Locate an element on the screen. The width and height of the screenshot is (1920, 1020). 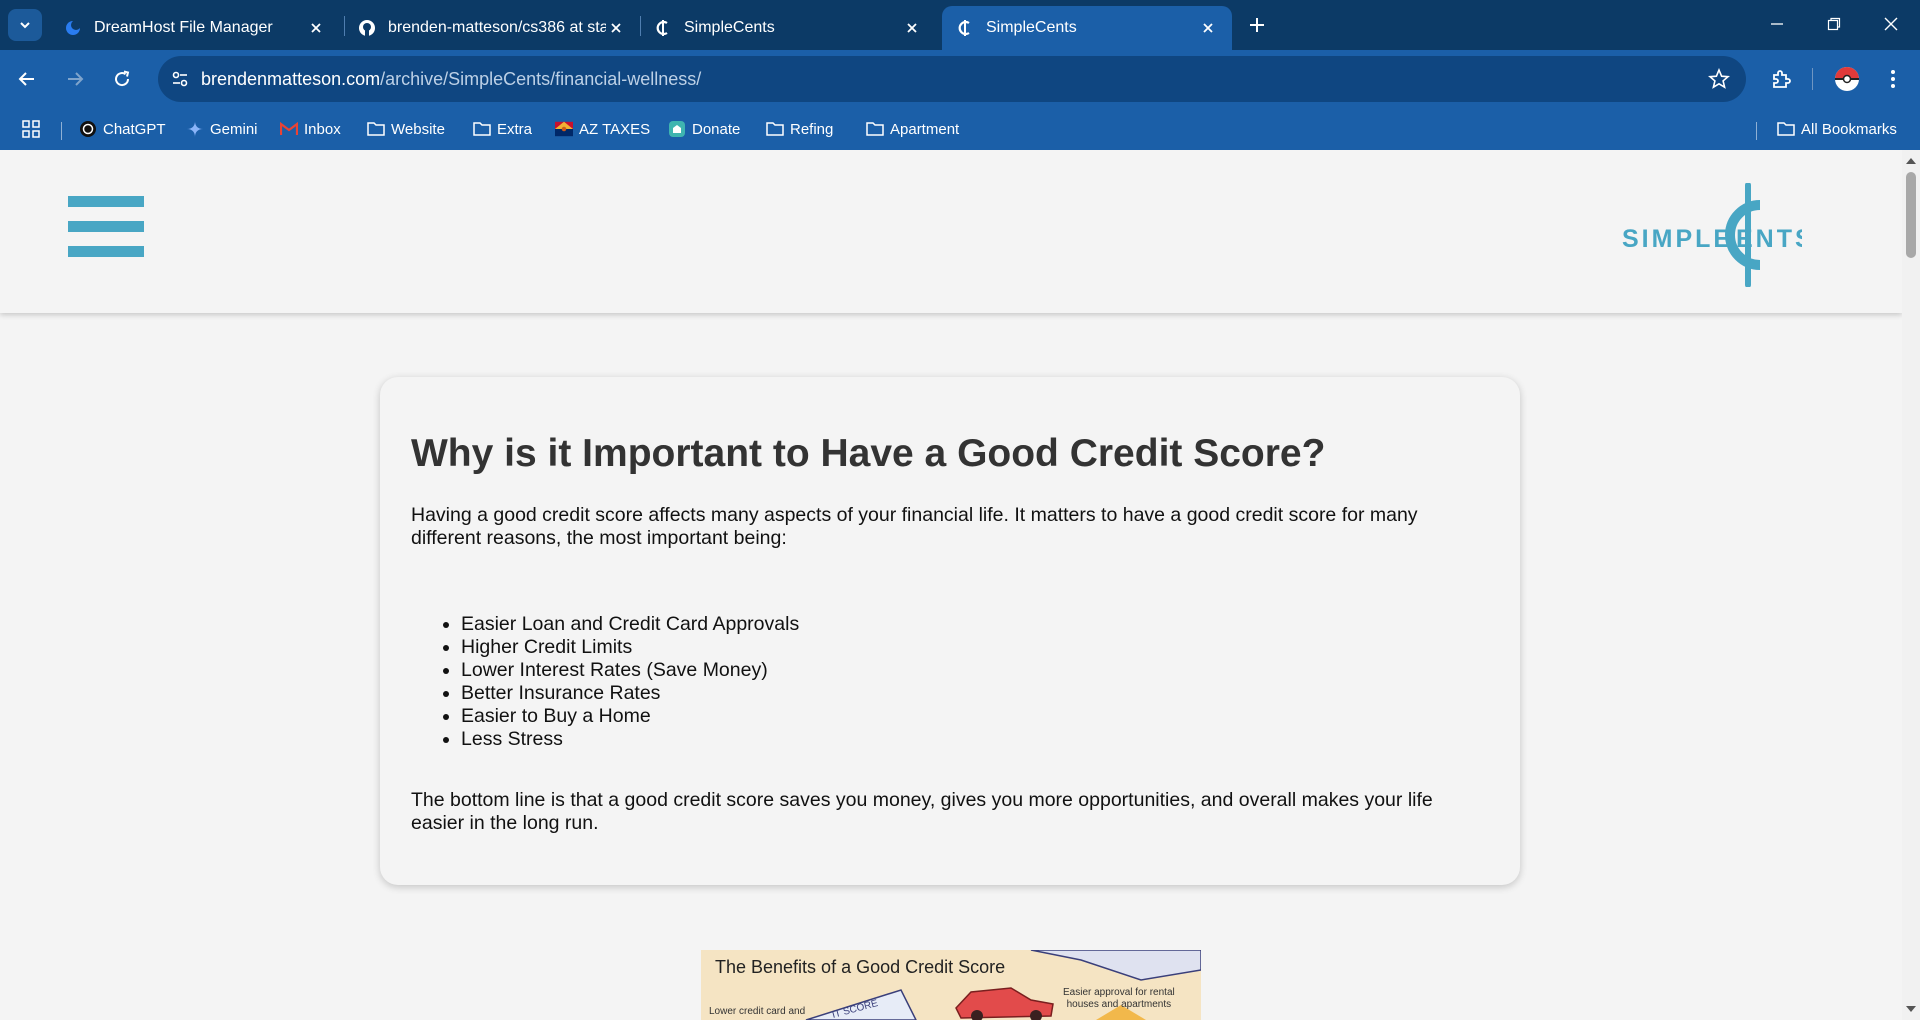
minimize-button is located at coordinates (1777, 24).